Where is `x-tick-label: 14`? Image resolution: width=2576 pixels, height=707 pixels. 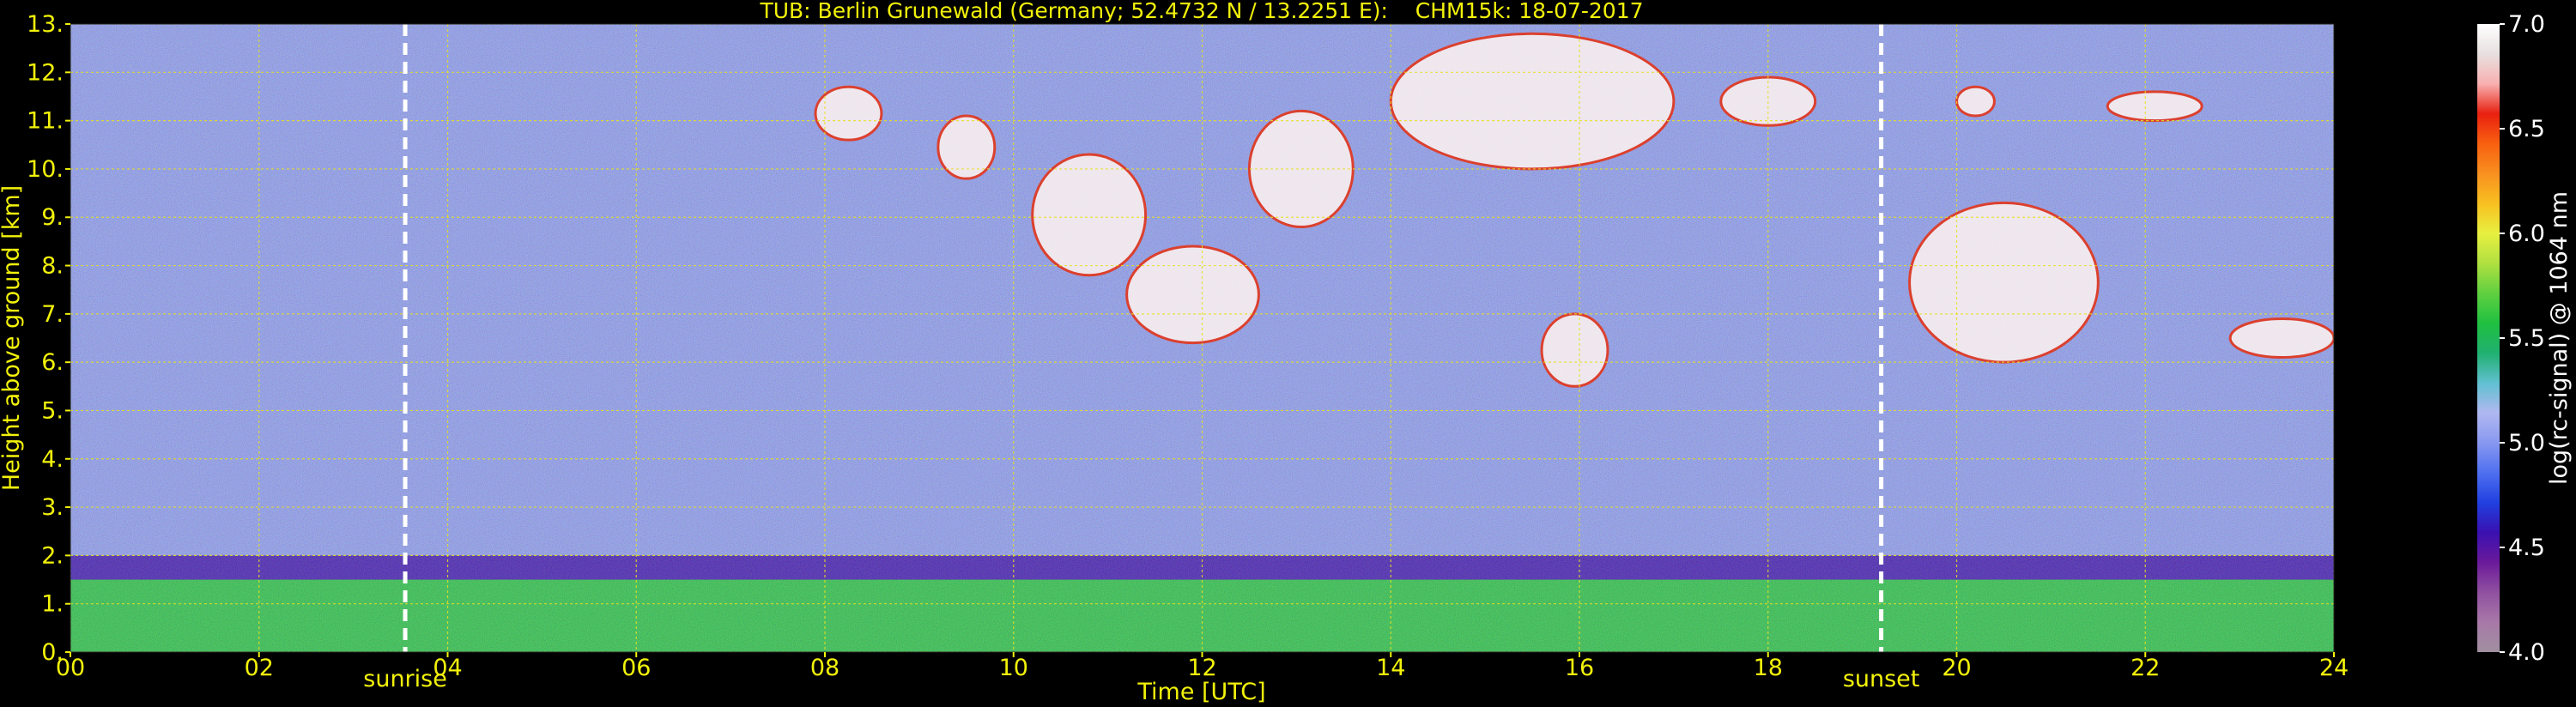
x-tick-label: 14 is located at coordinates (1390, 668).